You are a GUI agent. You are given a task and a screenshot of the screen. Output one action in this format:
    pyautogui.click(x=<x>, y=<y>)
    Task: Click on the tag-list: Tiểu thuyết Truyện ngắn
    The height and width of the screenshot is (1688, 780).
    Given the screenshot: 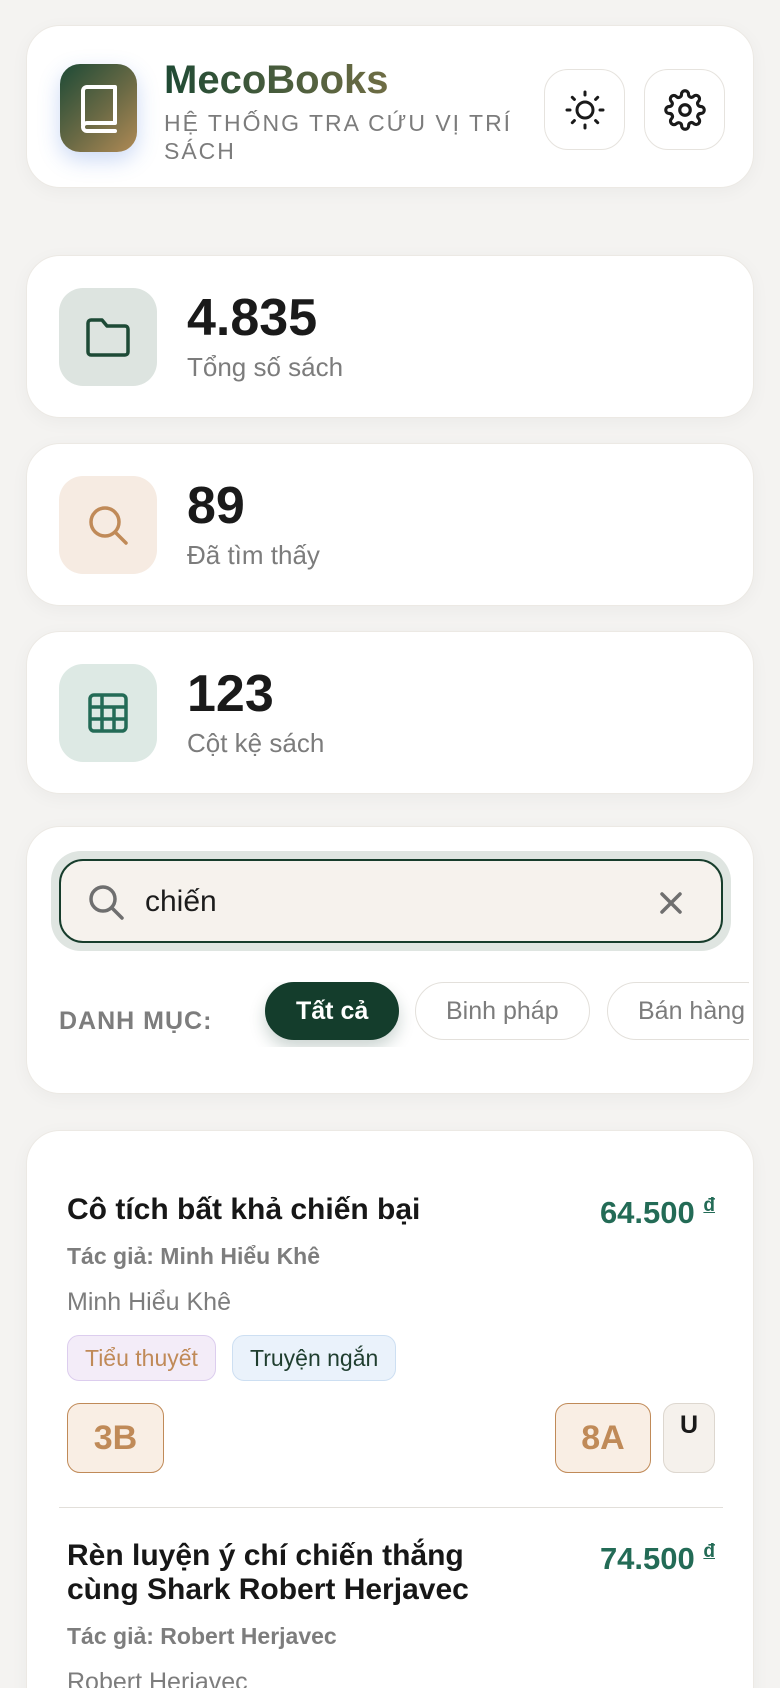 What is the action you would take?
    pyautogui.click(x=387, y=1359)
    